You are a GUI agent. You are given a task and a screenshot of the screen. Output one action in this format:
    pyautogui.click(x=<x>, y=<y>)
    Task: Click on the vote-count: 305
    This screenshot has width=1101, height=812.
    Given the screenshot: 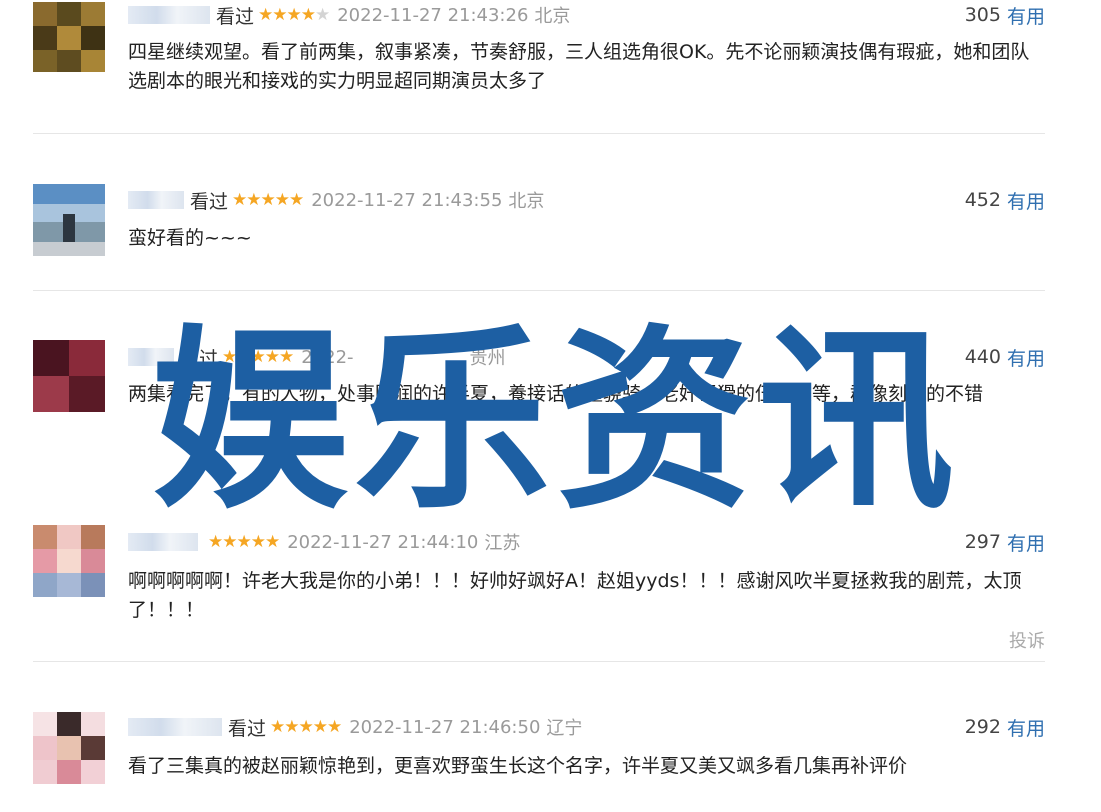 What is the action you would take?
    pyautogui.click(x=982, y=15)
    